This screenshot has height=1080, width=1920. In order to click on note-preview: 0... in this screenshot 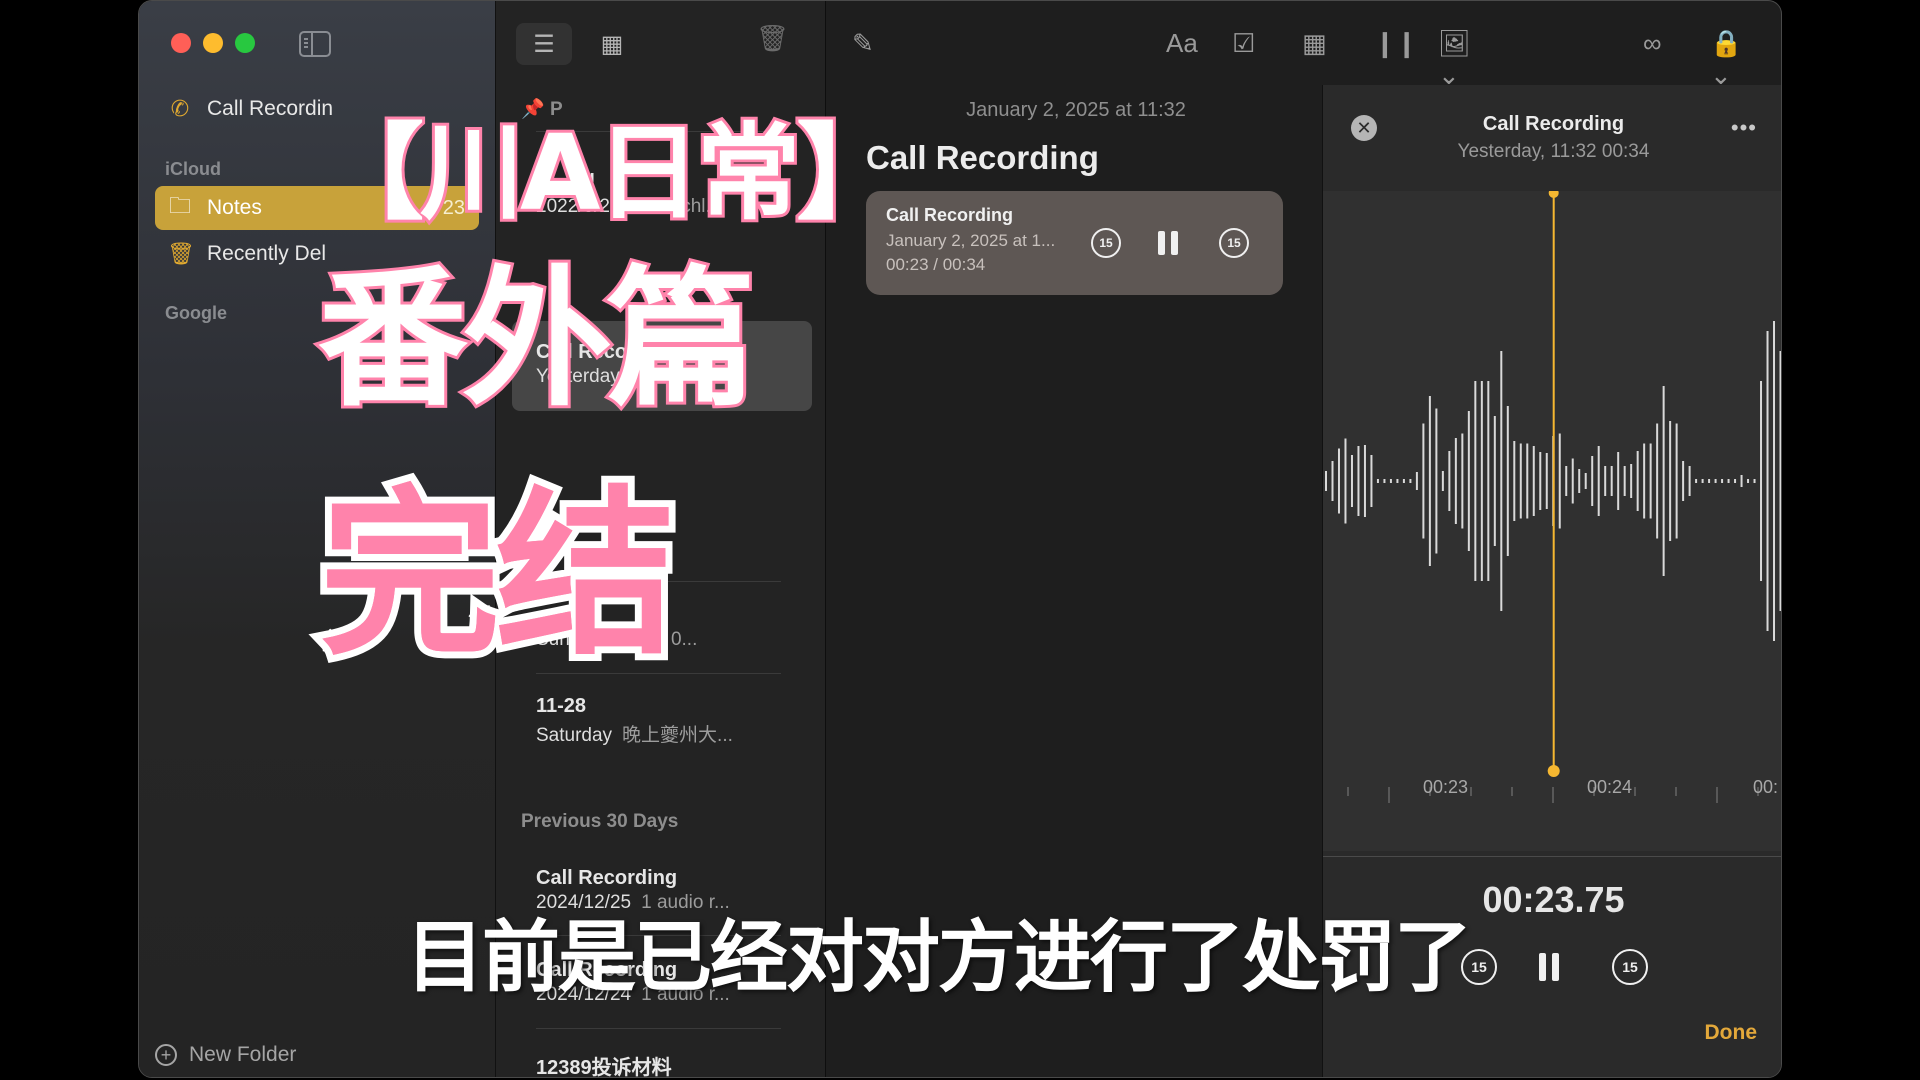, I will do `click(684, 639)`.